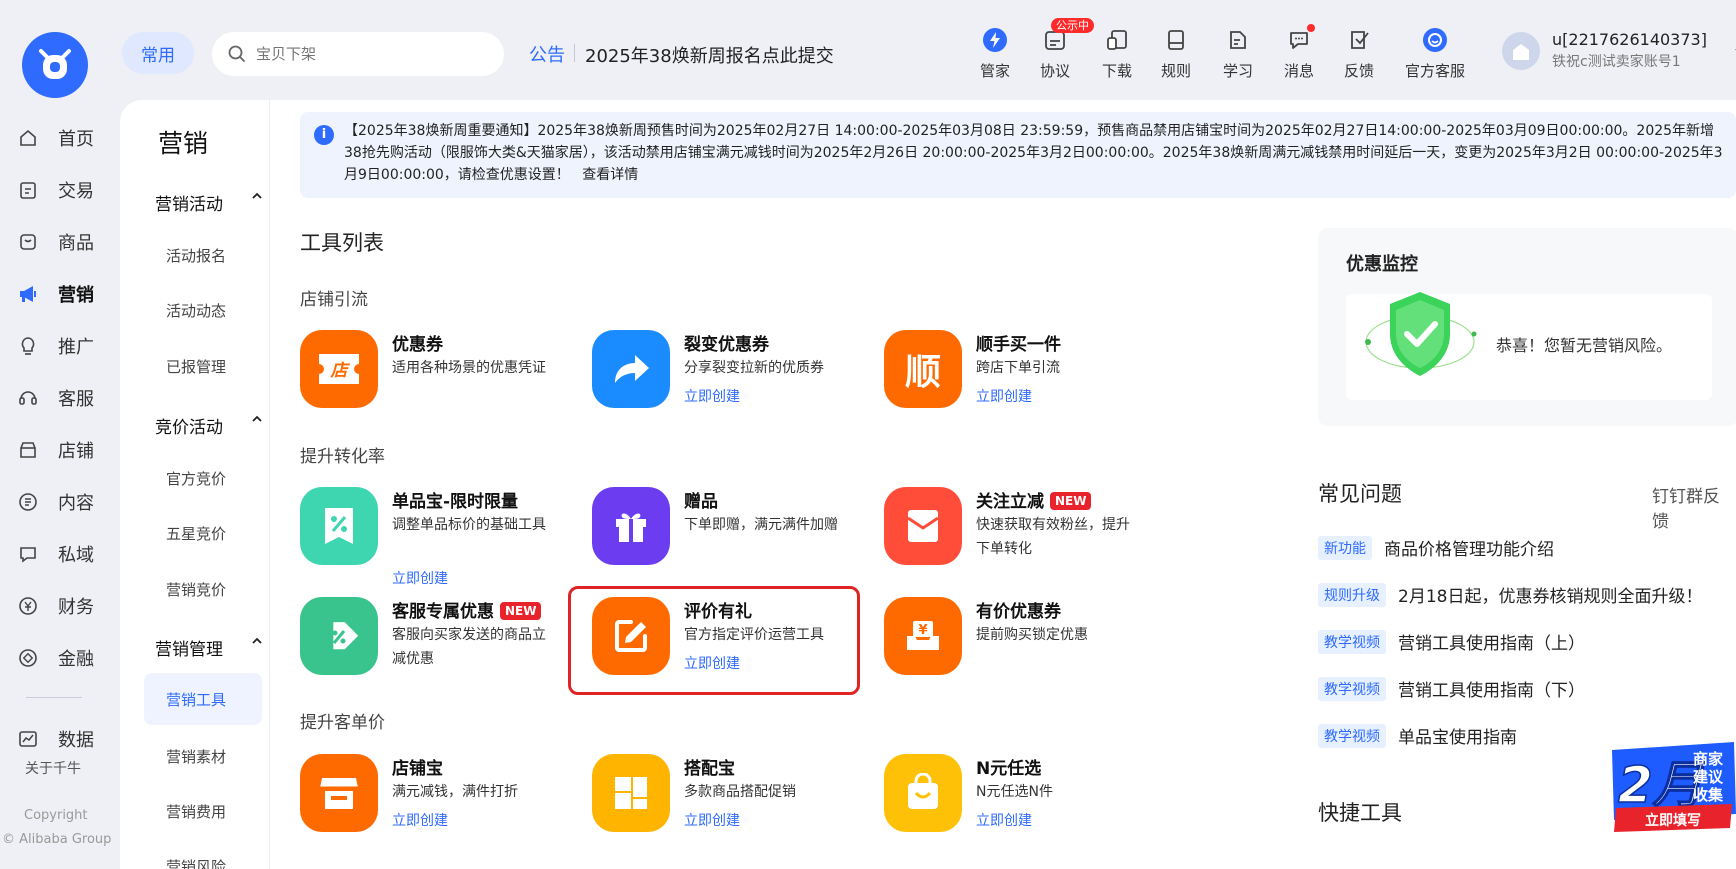 This screenshot has height=869, width=1736. I want to click on tool-card-gift: 赠品 下单即赠，满元满件加赠, so click(732, 532).